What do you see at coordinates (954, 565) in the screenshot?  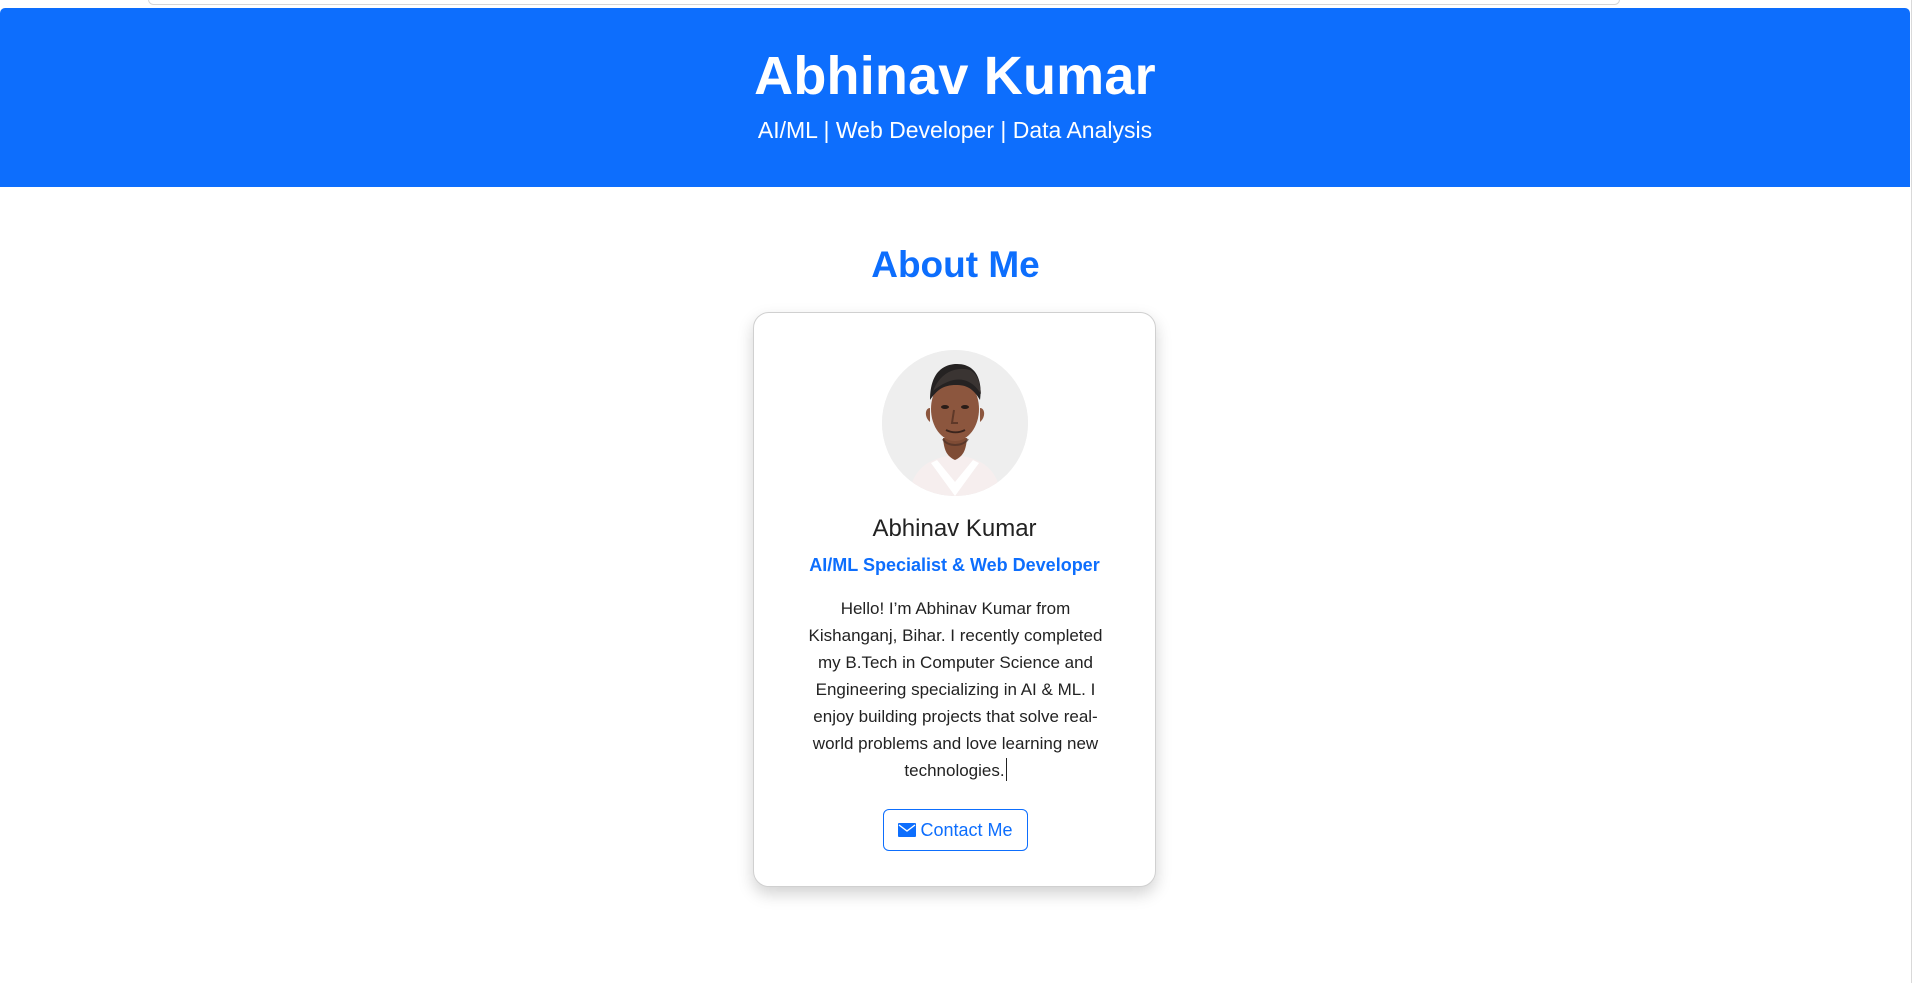 I see `profile-role: AI/ML Specialist & Web Developer` at bounding box center [954, 565].